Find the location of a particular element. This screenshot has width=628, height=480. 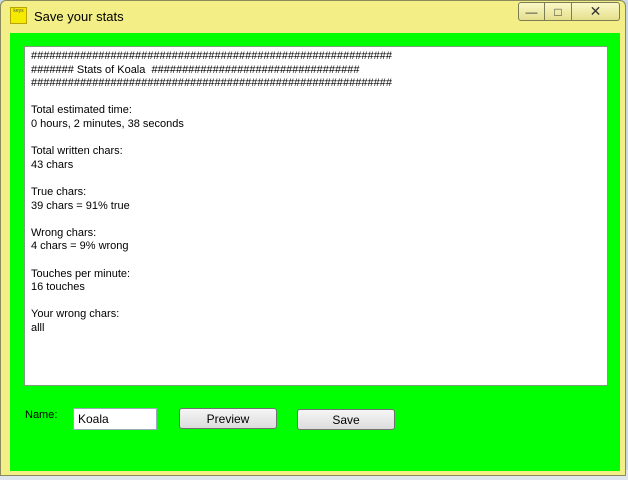

close-button: ✕ is located at coordinates (596, 11).